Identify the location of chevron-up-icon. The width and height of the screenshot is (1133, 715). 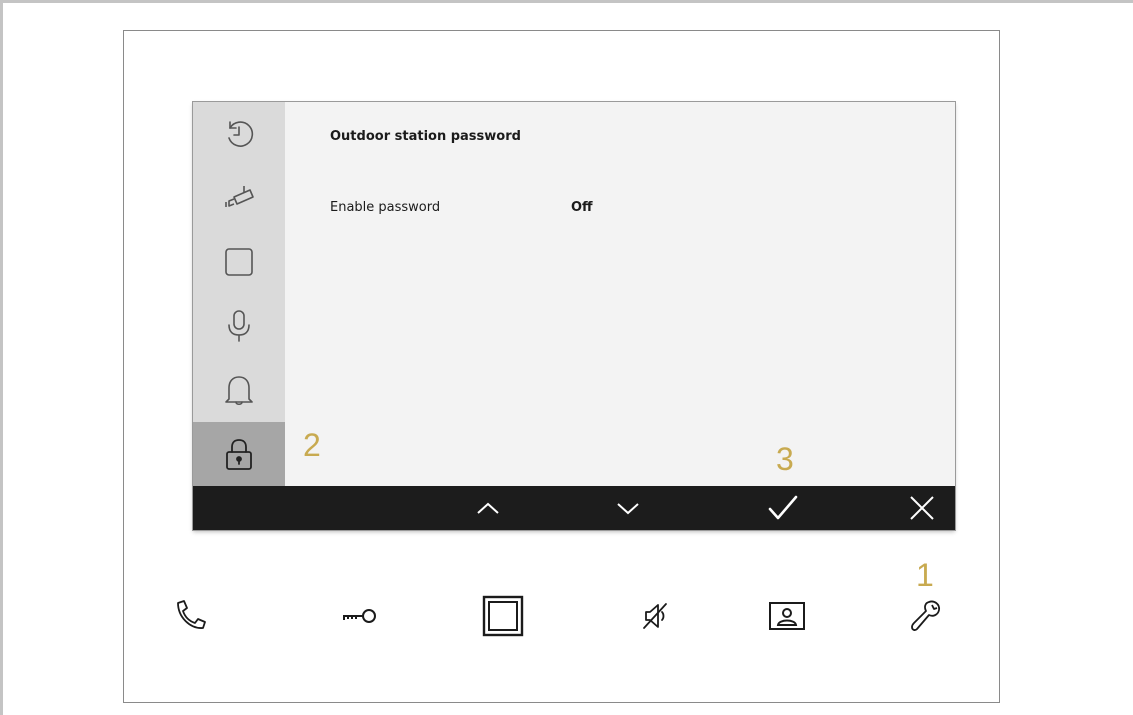
(488, 508).